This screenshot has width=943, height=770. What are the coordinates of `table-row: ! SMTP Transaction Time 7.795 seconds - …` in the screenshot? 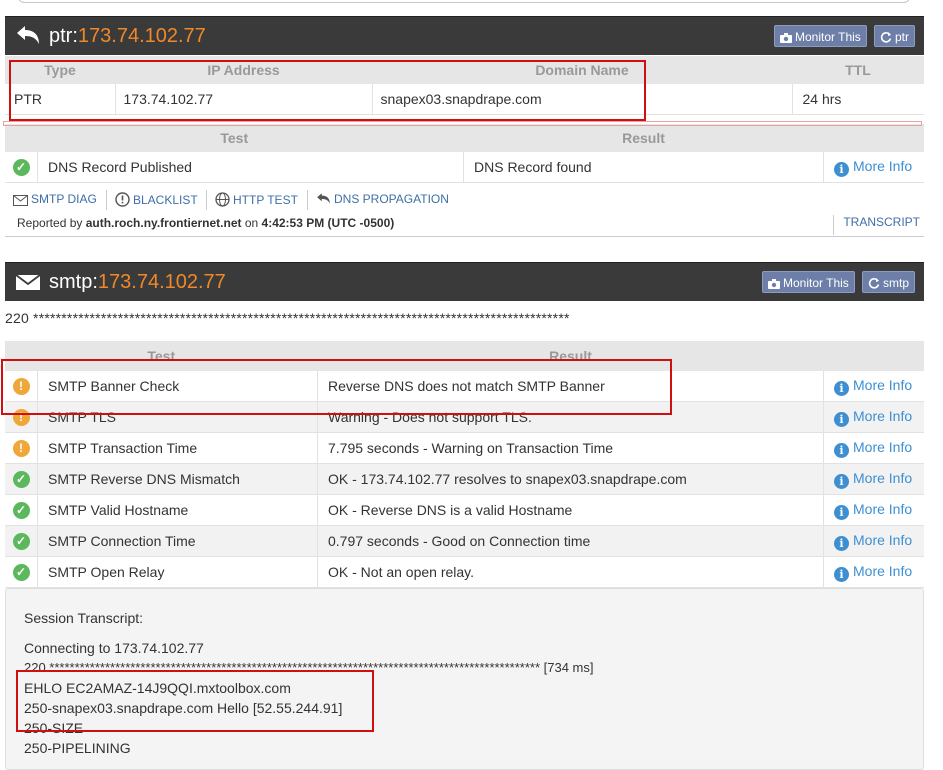 It's located at (464, 448).